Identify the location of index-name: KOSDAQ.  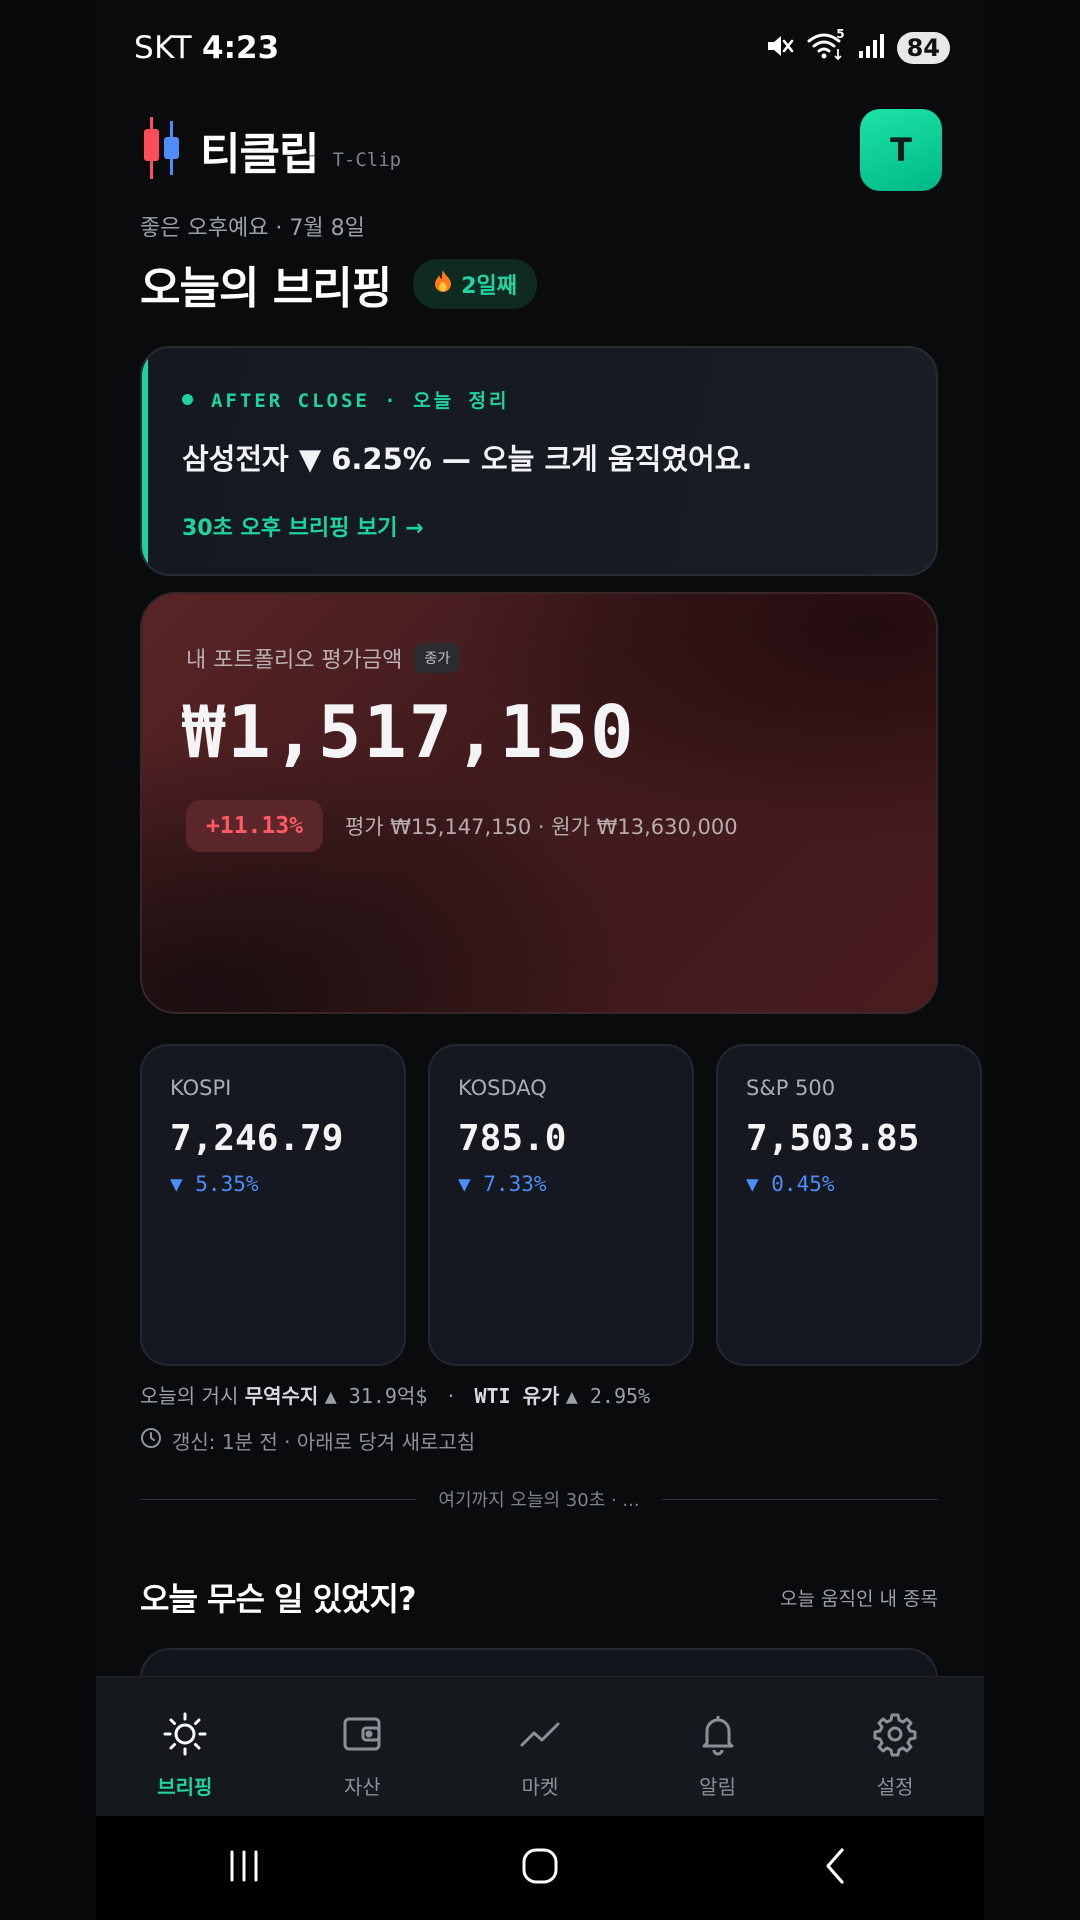
(502, 1088).